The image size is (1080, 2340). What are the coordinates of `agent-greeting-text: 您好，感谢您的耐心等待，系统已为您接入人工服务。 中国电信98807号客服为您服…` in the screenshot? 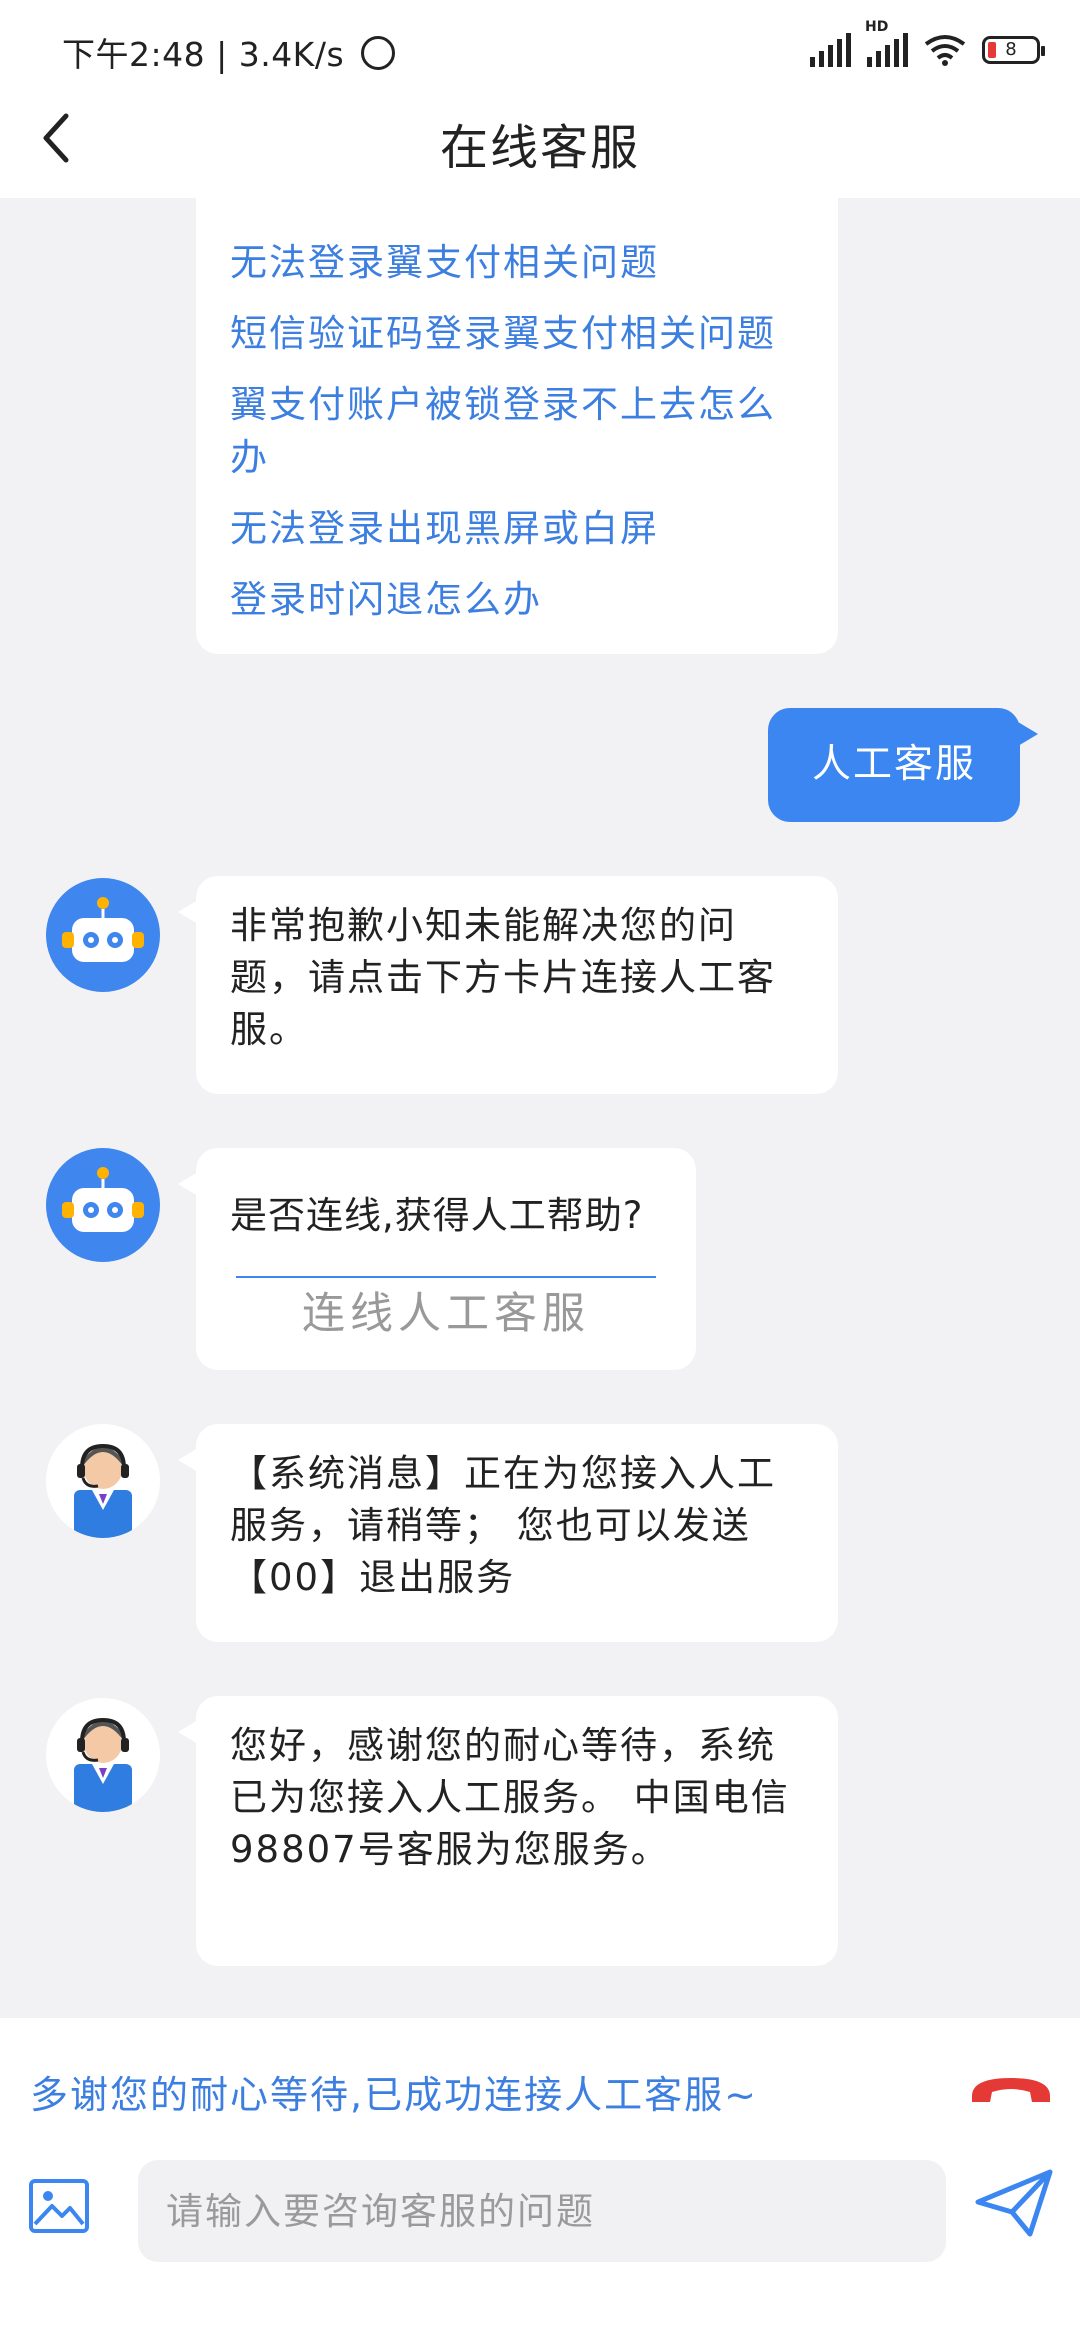 It's located at (510, 1797).